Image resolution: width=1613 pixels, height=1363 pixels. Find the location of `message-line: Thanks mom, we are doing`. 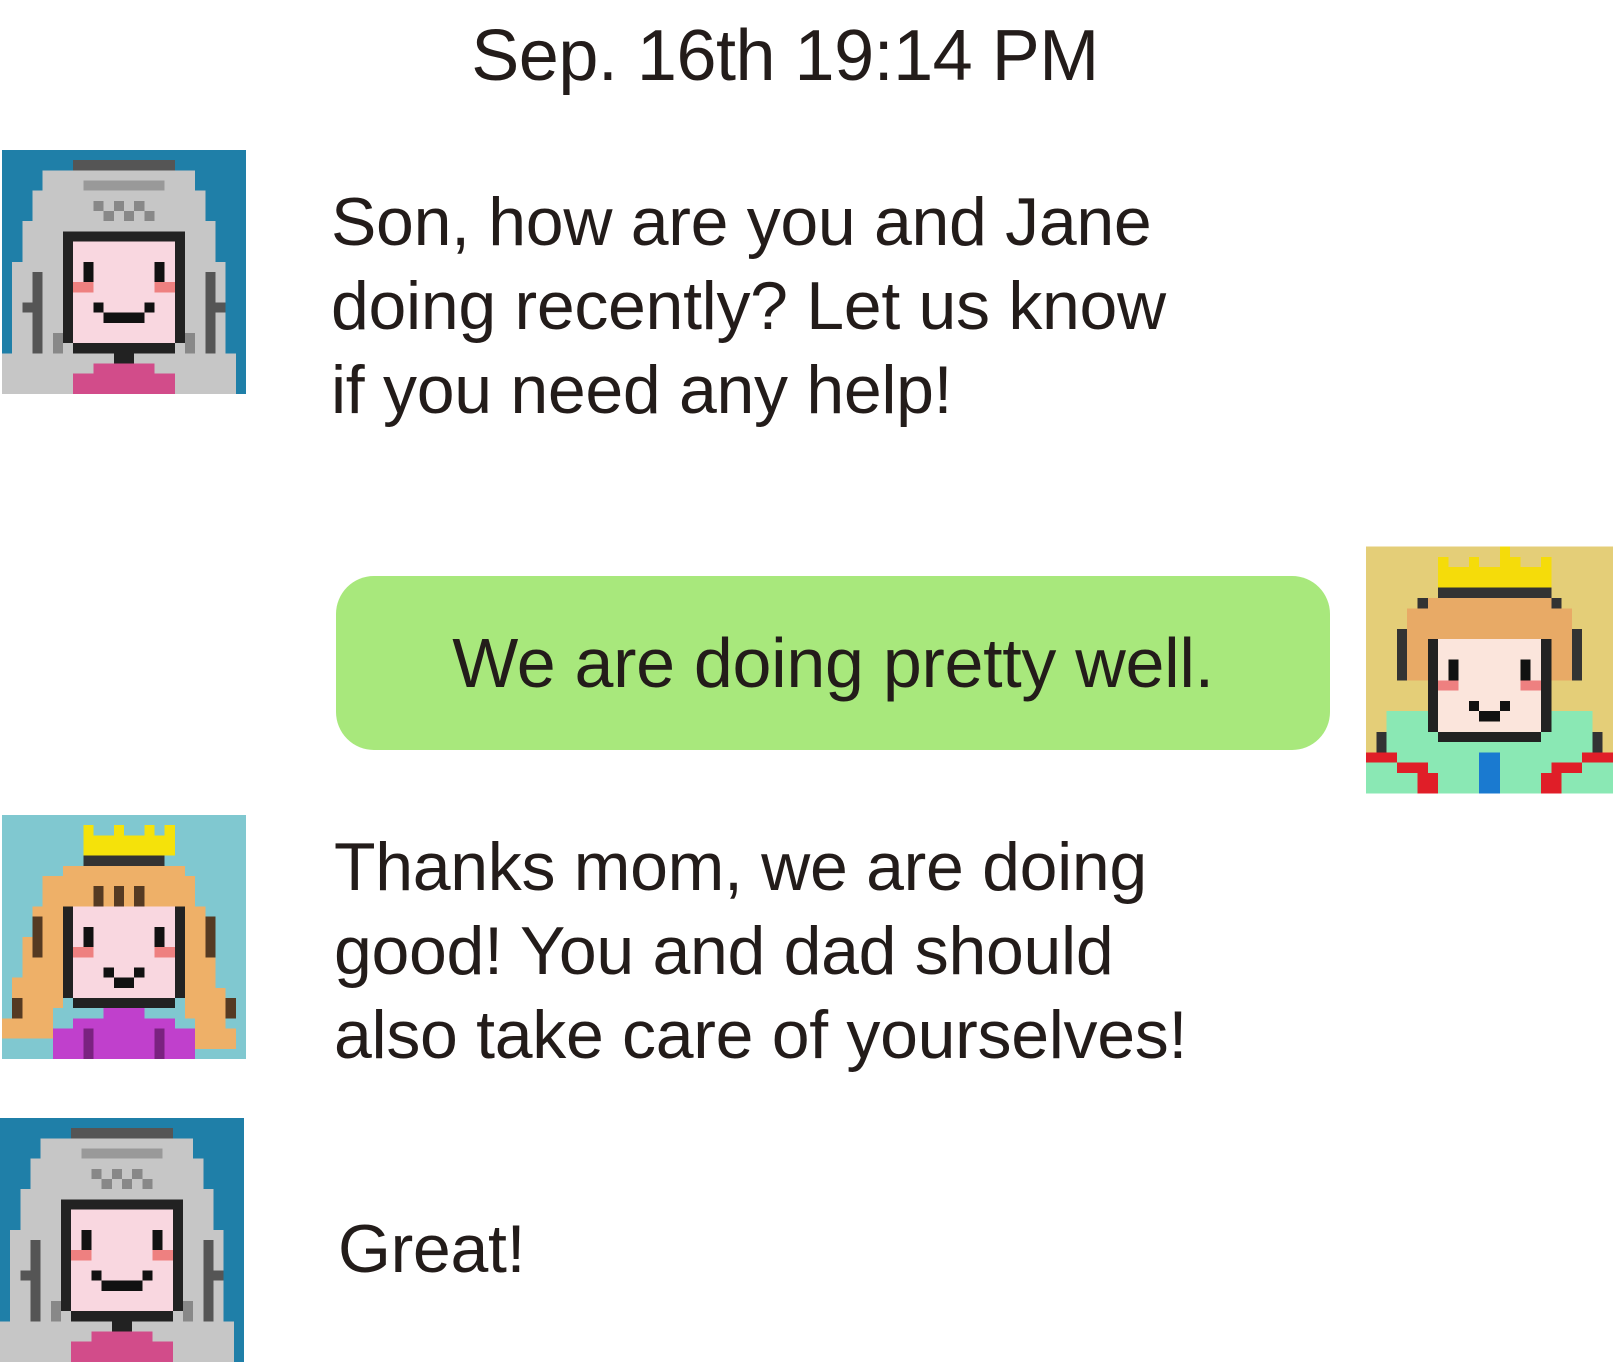

message-line: Thanks mom, we are doing is located at coordinates (740, 867).